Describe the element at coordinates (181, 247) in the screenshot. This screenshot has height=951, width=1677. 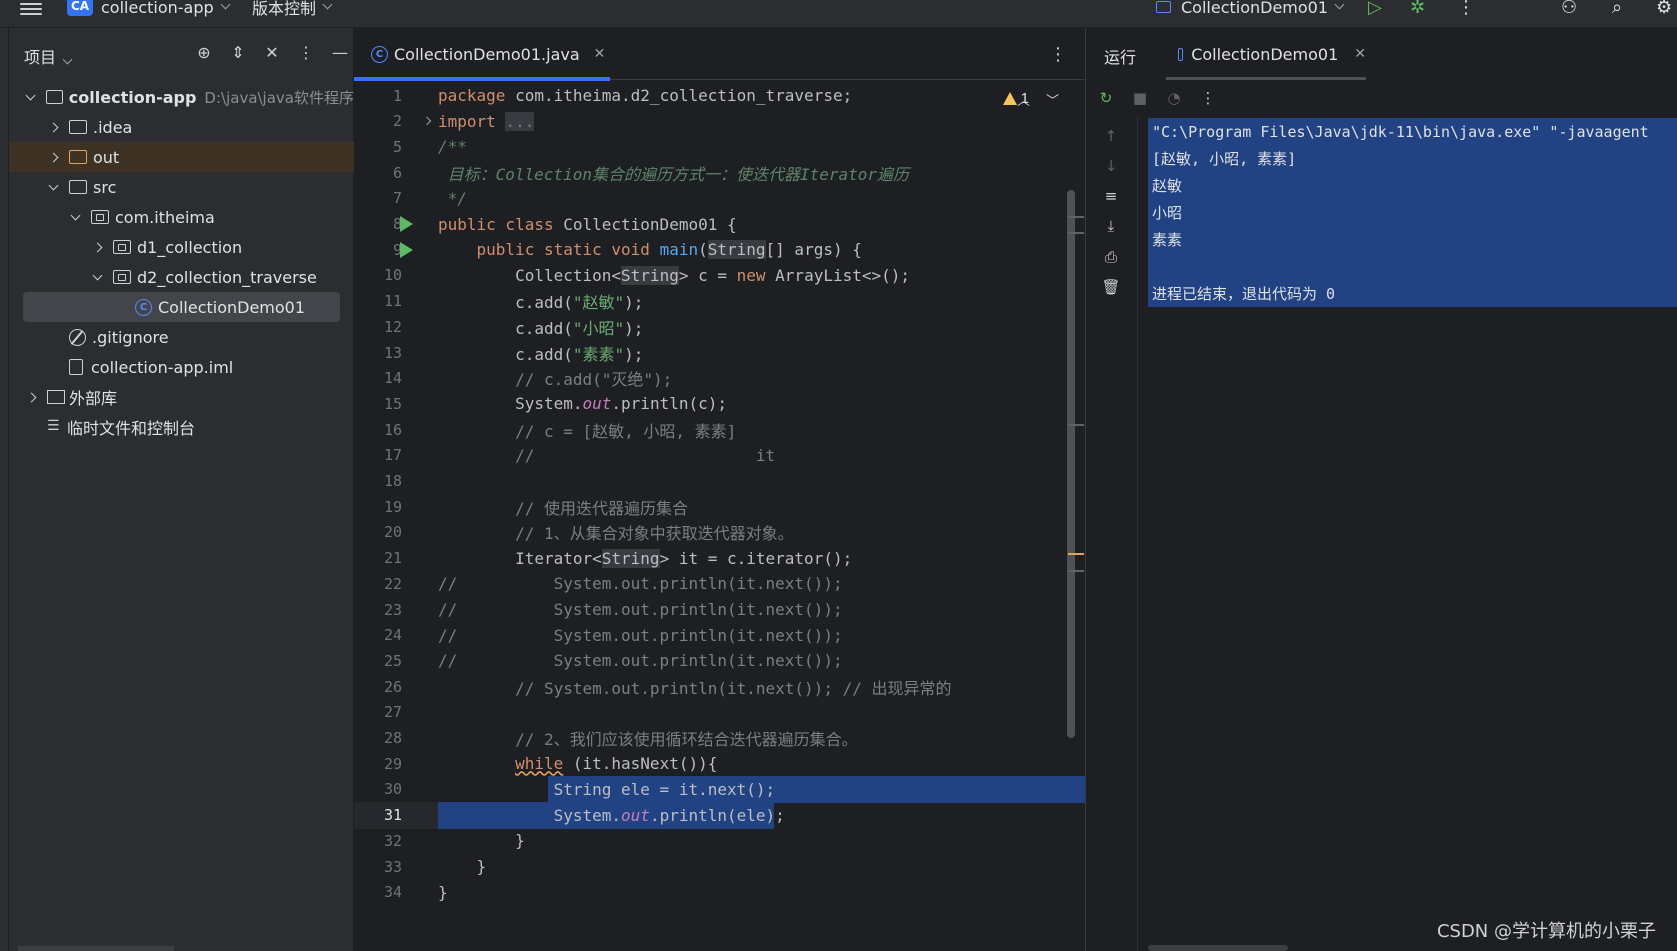
I see `tree-item: d1_collection` at that location.